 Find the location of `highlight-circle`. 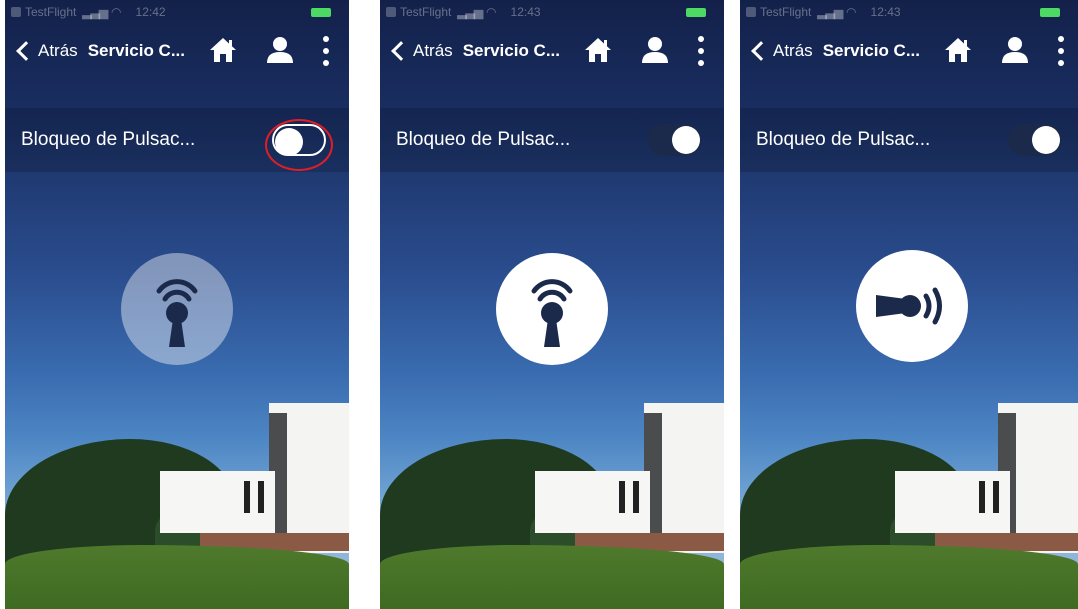

highlight-circle is located at coordinates (299, 145).